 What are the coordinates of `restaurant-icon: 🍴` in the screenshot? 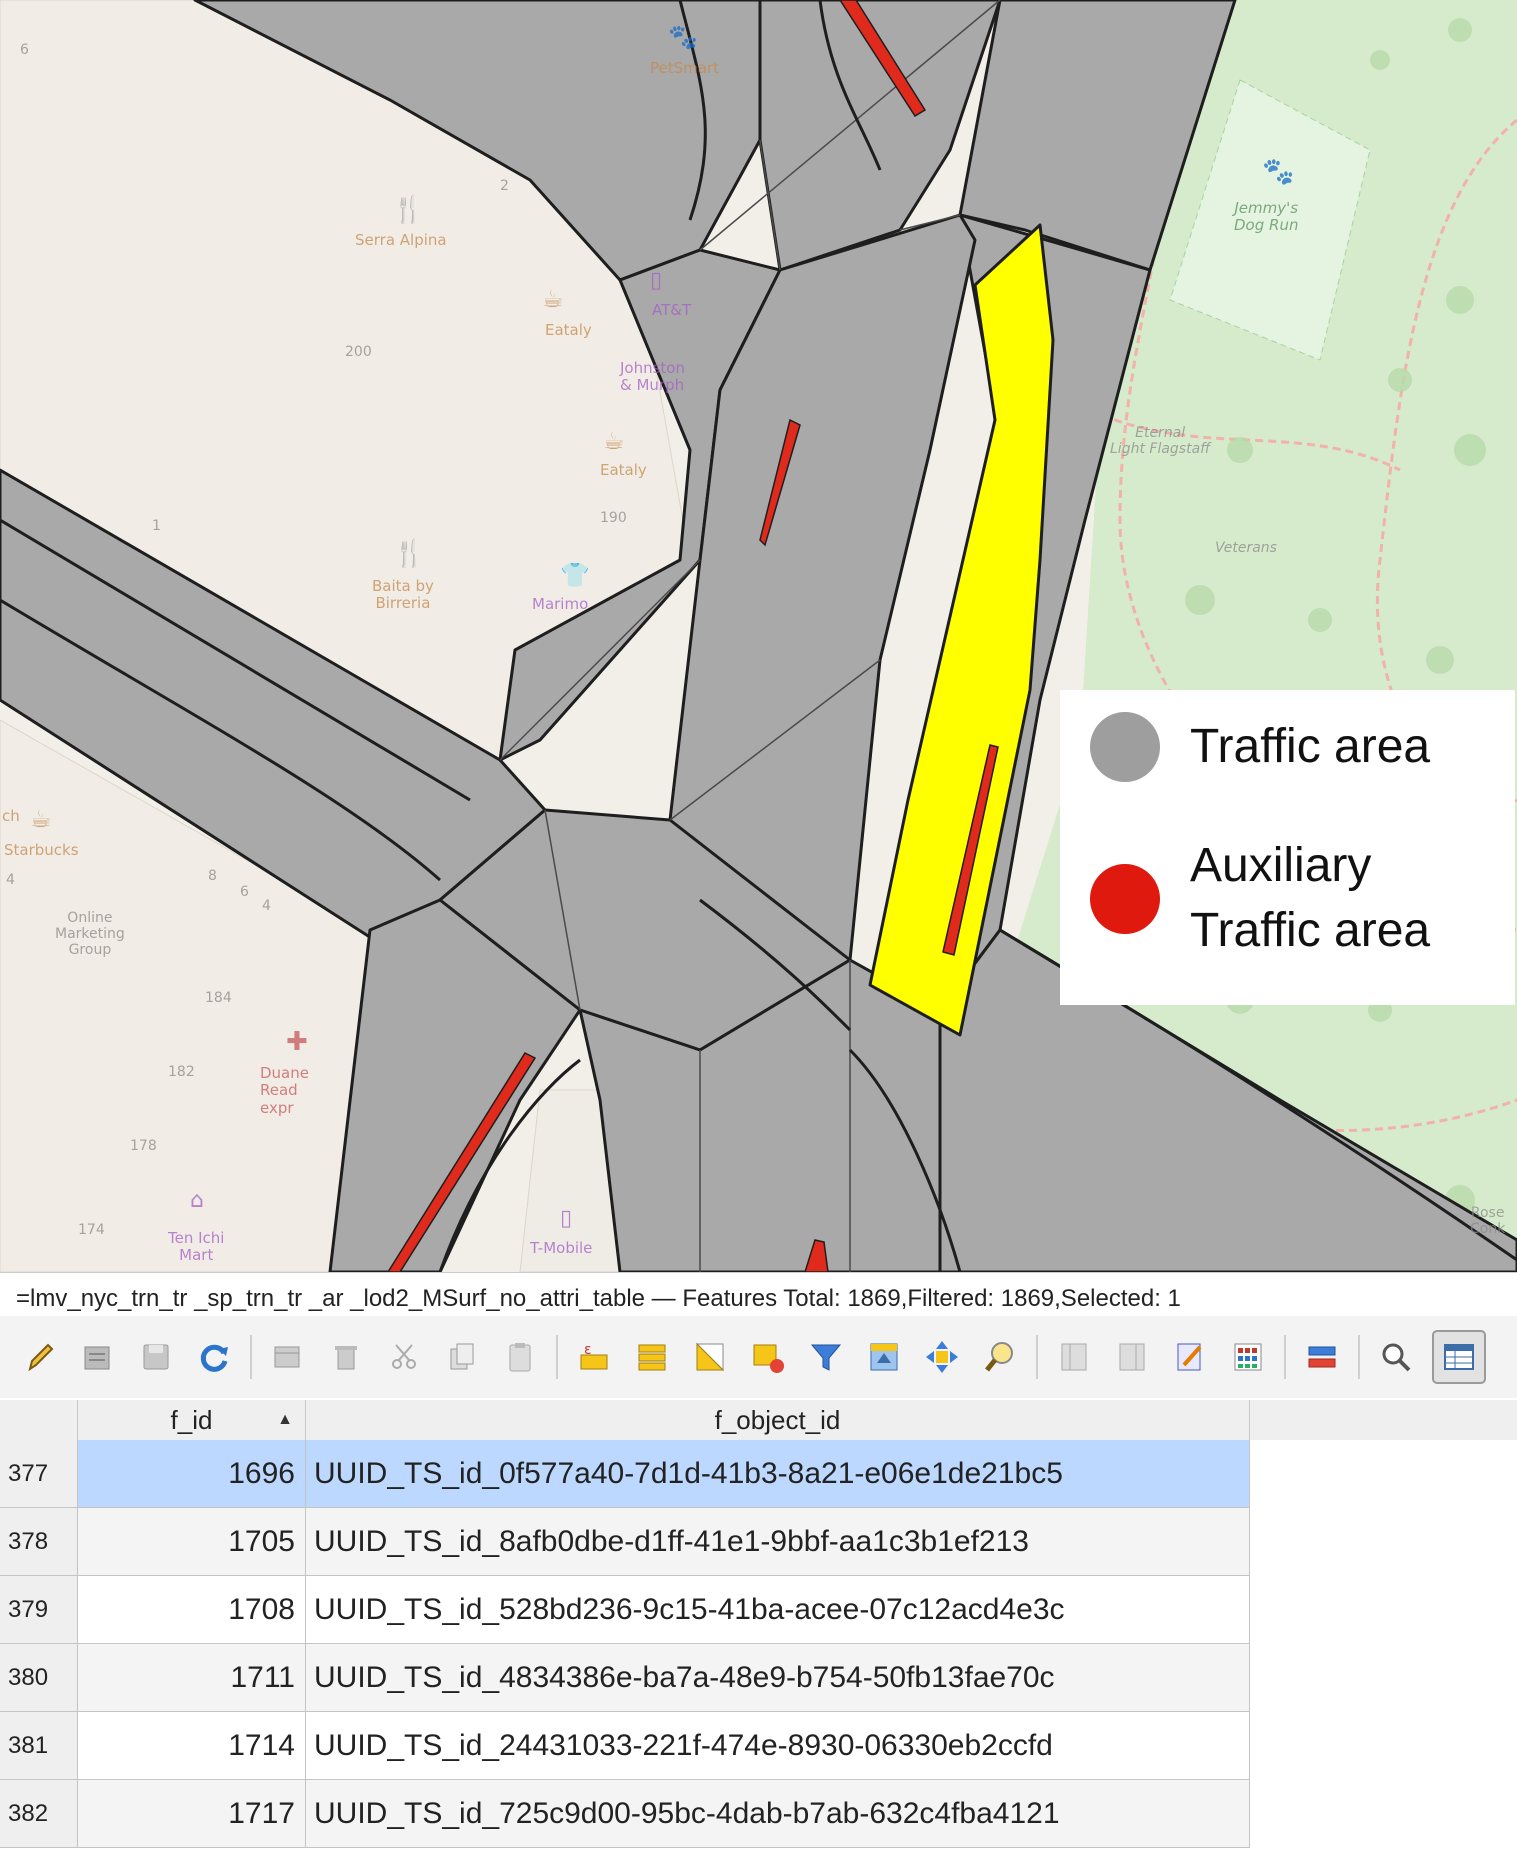 It's located at (408, 210).